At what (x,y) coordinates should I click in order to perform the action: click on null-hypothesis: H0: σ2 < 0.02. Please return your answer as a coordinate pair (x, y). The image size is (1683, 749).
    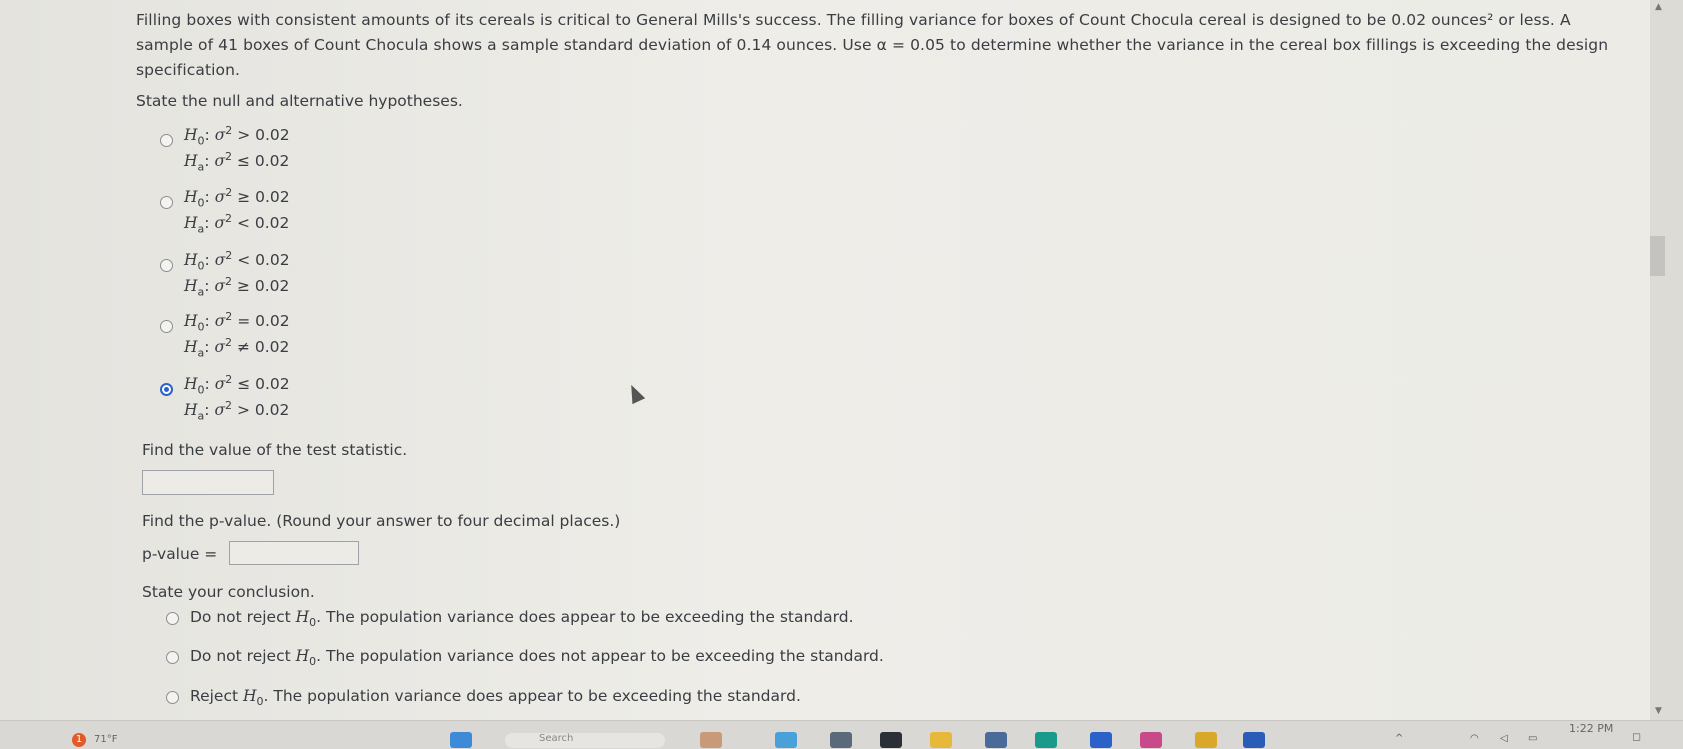
    Looking at the image, I should click on (237, 261).